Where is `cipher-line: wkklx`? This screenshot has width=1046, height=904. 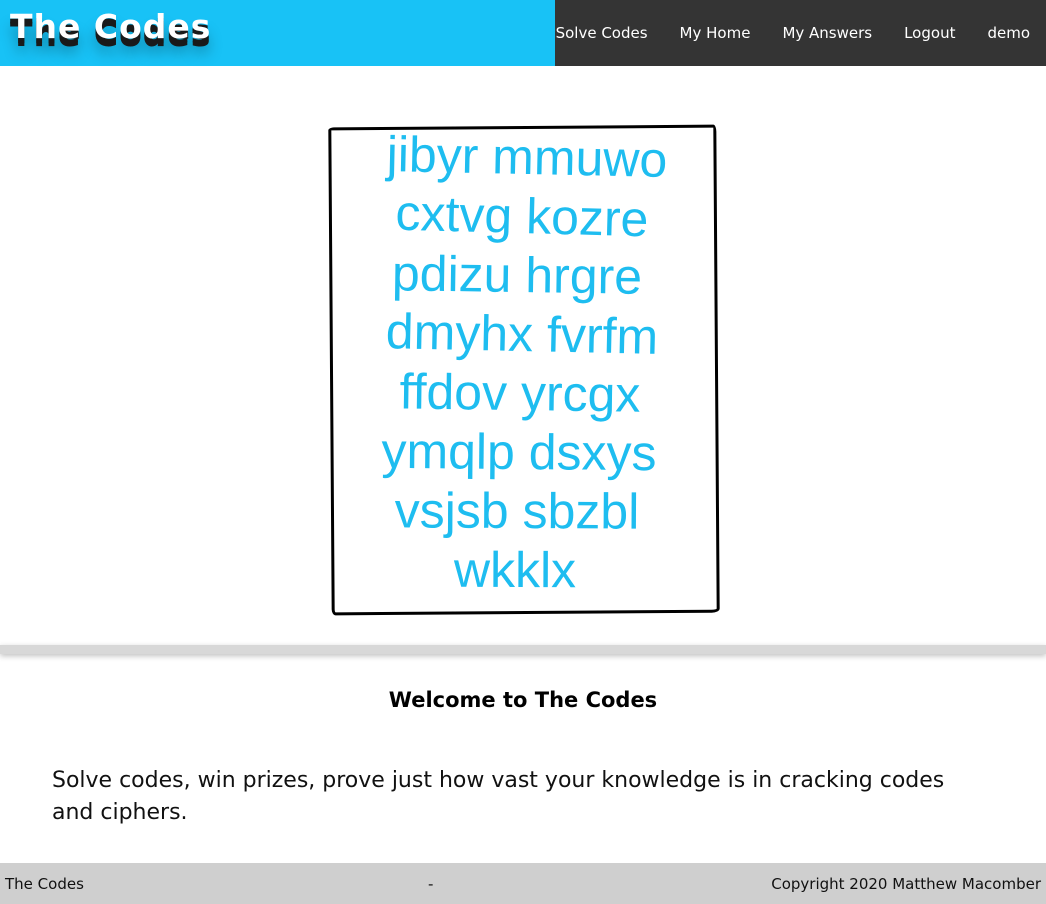
cipher-line: wkklx is located at coordinates (515, 570).